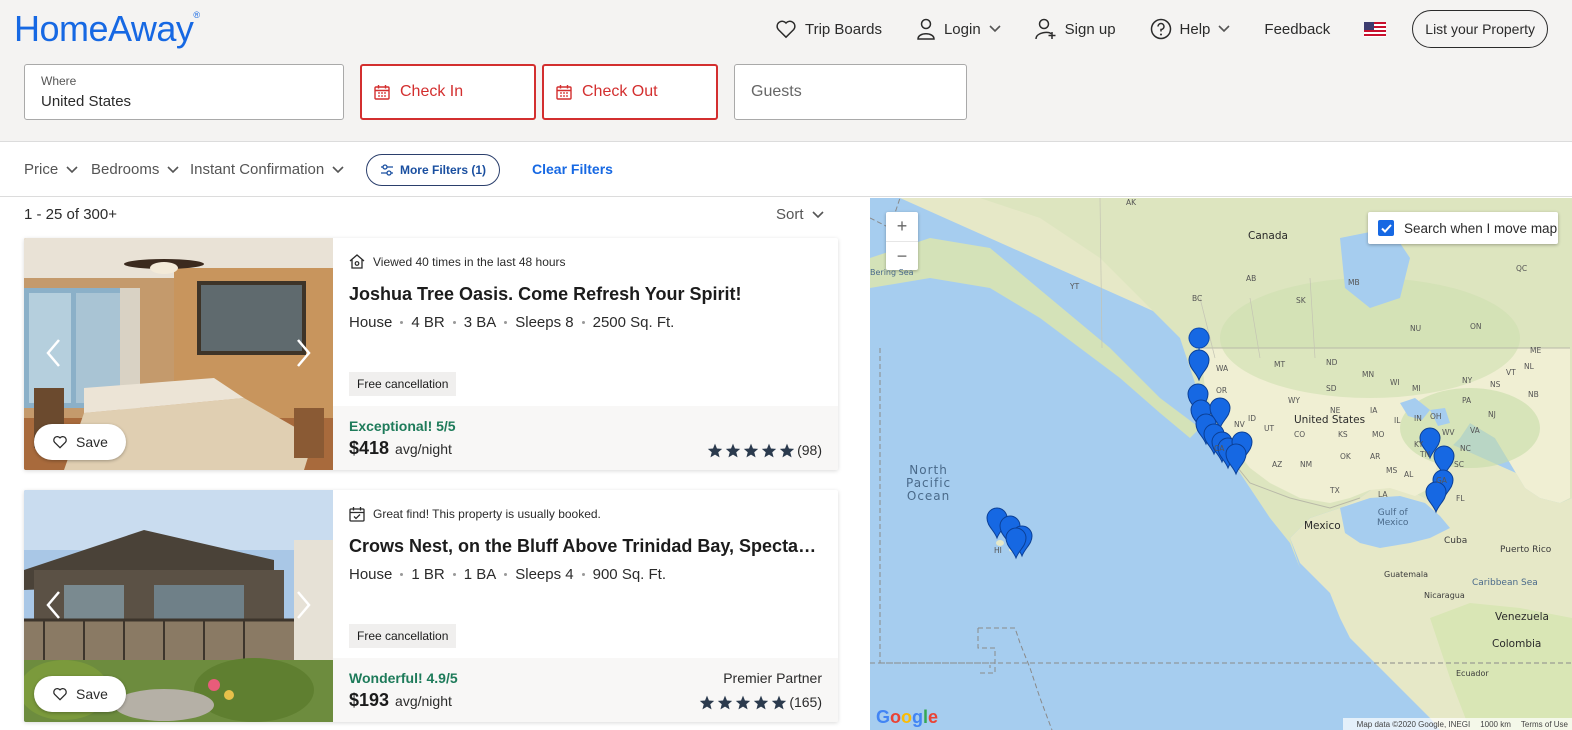 This screenshot has width=1572, height=730. Describe the element at coordinates (772, 678) in the screenshot. I see `premier-partner-label: Premier Partner` at that location.